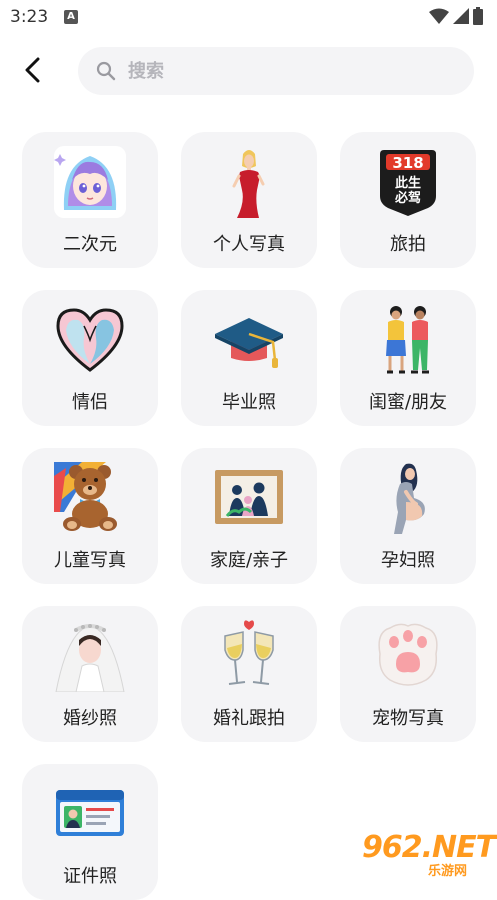  Describe the element at coordinates (478, 16) in the screenshot. I see `battery-icon` at that location.